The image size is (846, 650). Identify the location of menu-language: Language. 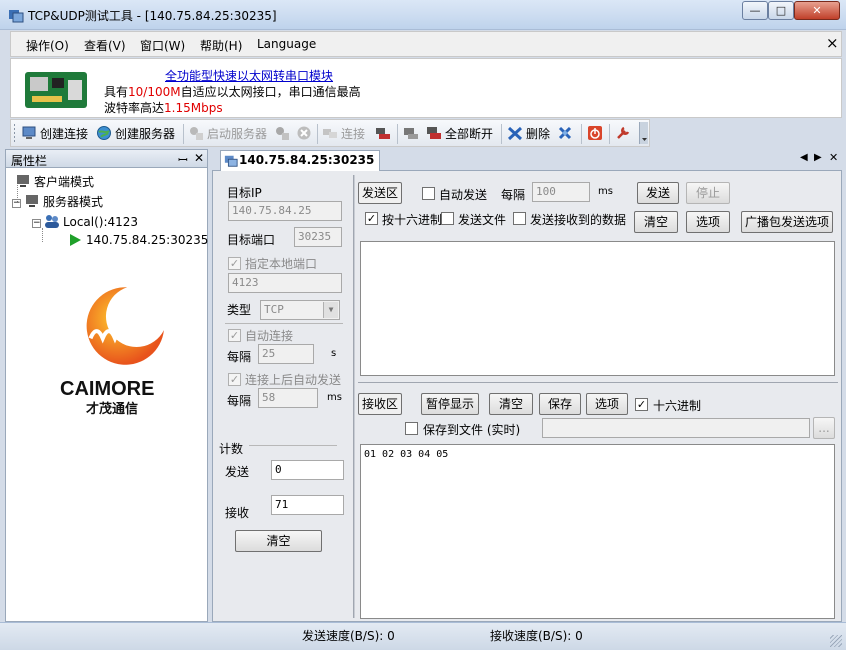
(286, 44).